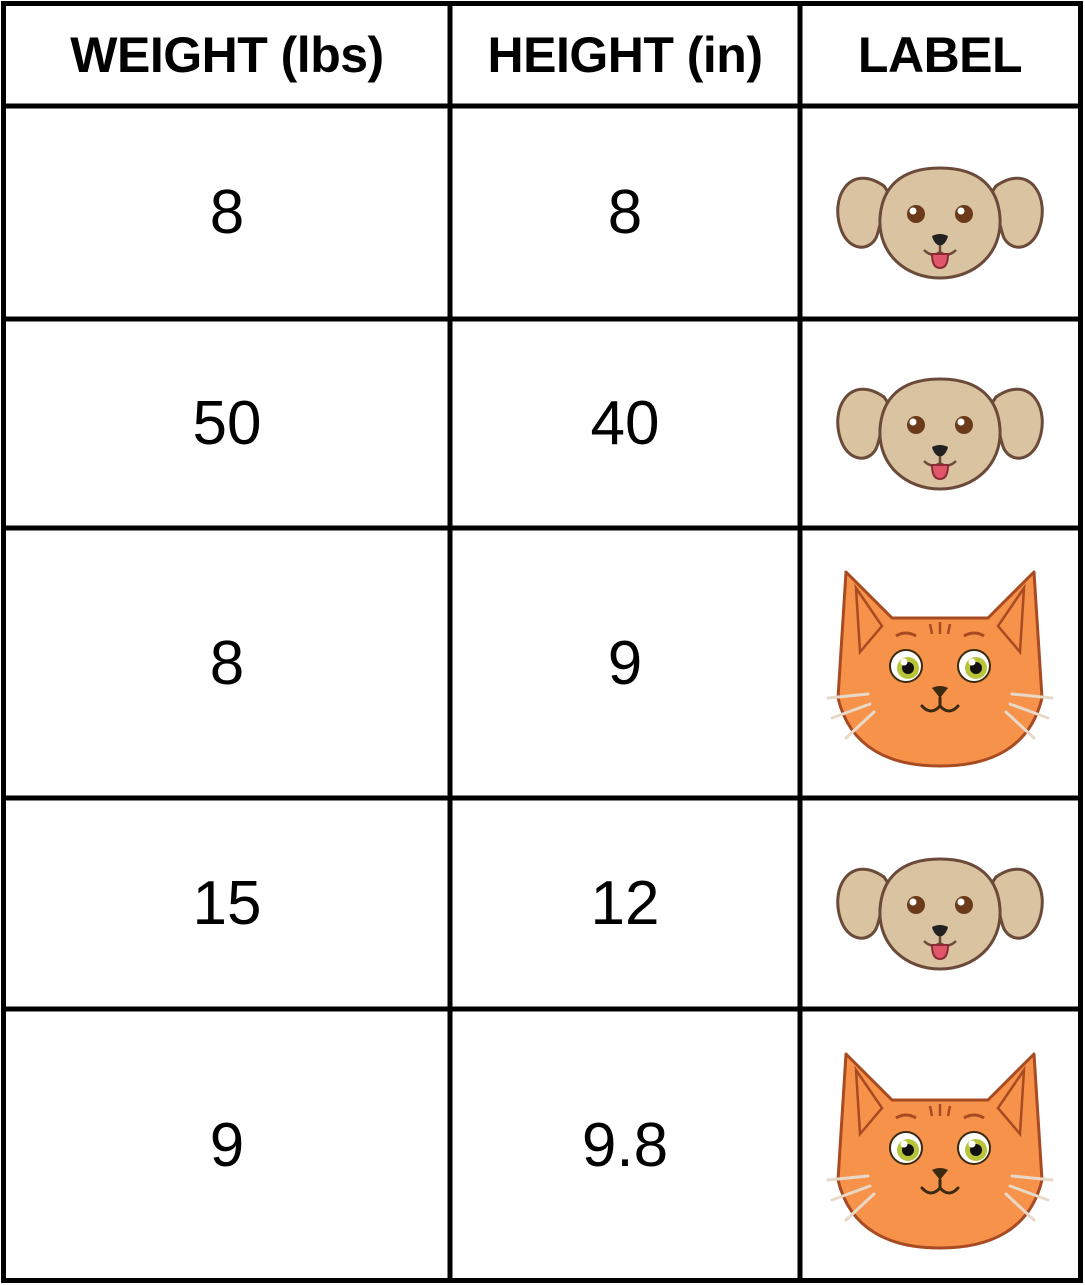  Describe the element at coordinates (625, 663) in the screenshot. I see `cell-height-row-3: 9` at that location.